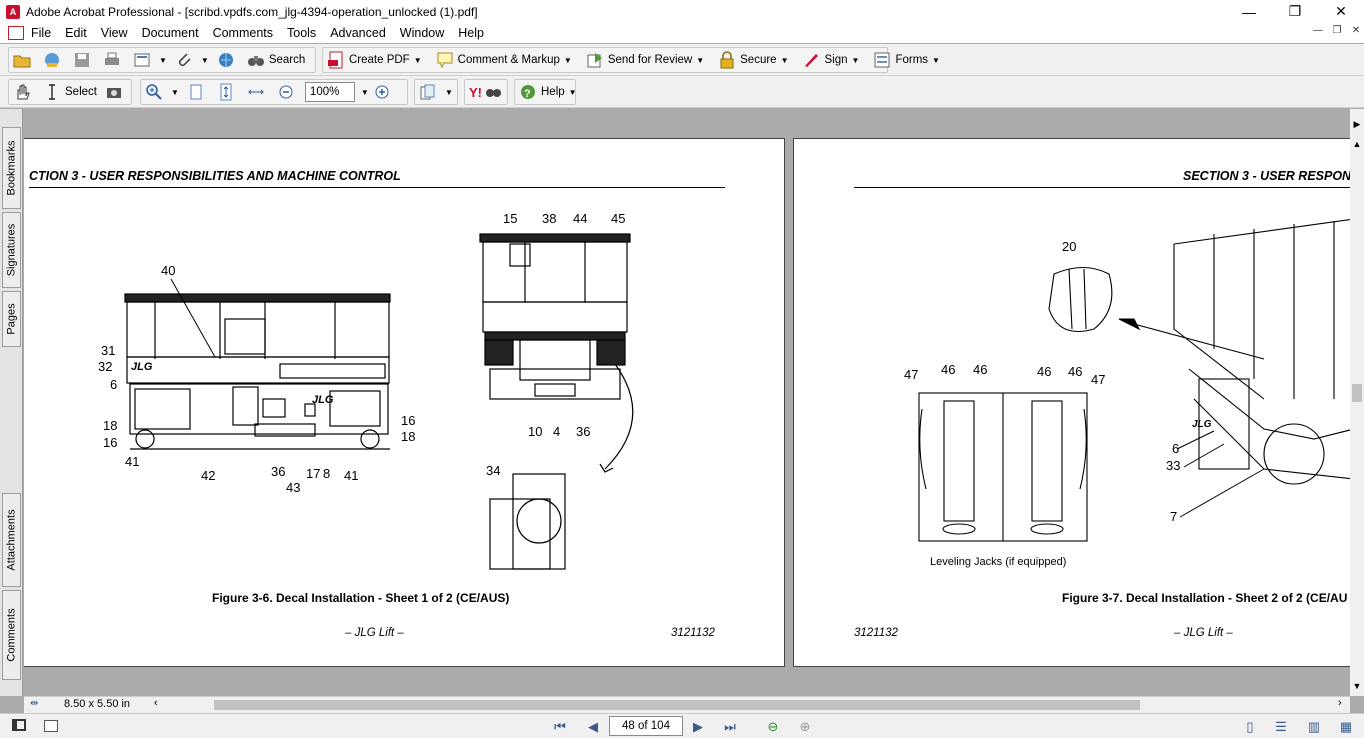 This screenshot has height=738, width=1364. Describe the element at coordinates (593, 726) in the screenshot. I see `previous-page-button: ◀` at that location.